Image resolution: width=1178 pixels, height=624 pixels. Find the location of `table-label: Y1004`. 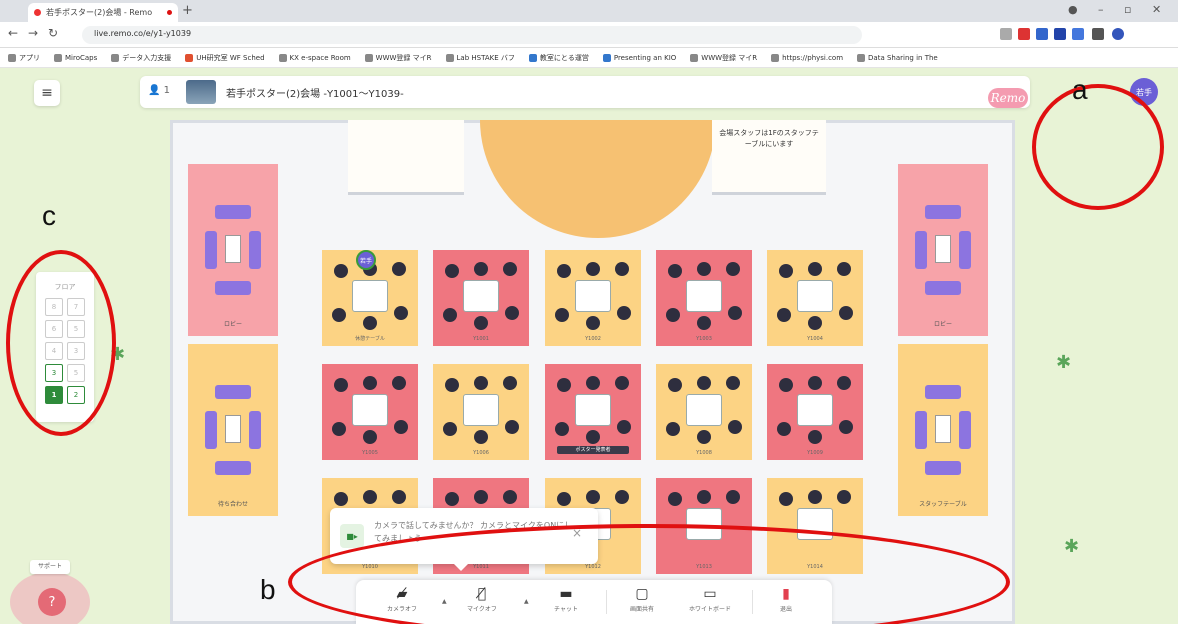

table-label: Y1004 is located at coordinates (815, 339).